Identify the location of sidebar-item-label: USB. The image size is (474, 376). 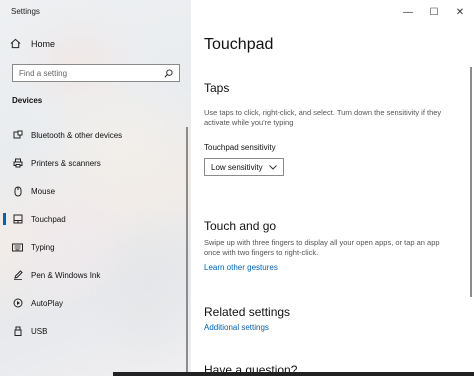
(39, 331).